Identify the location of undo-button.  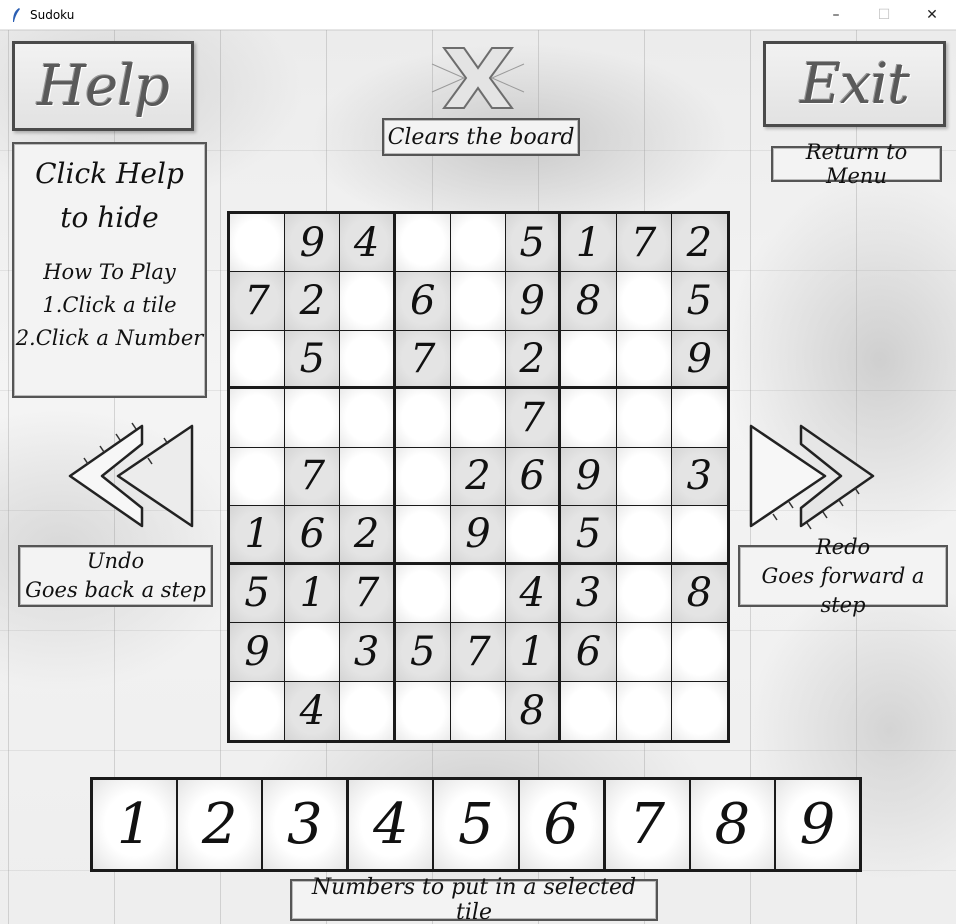
(130, 477).